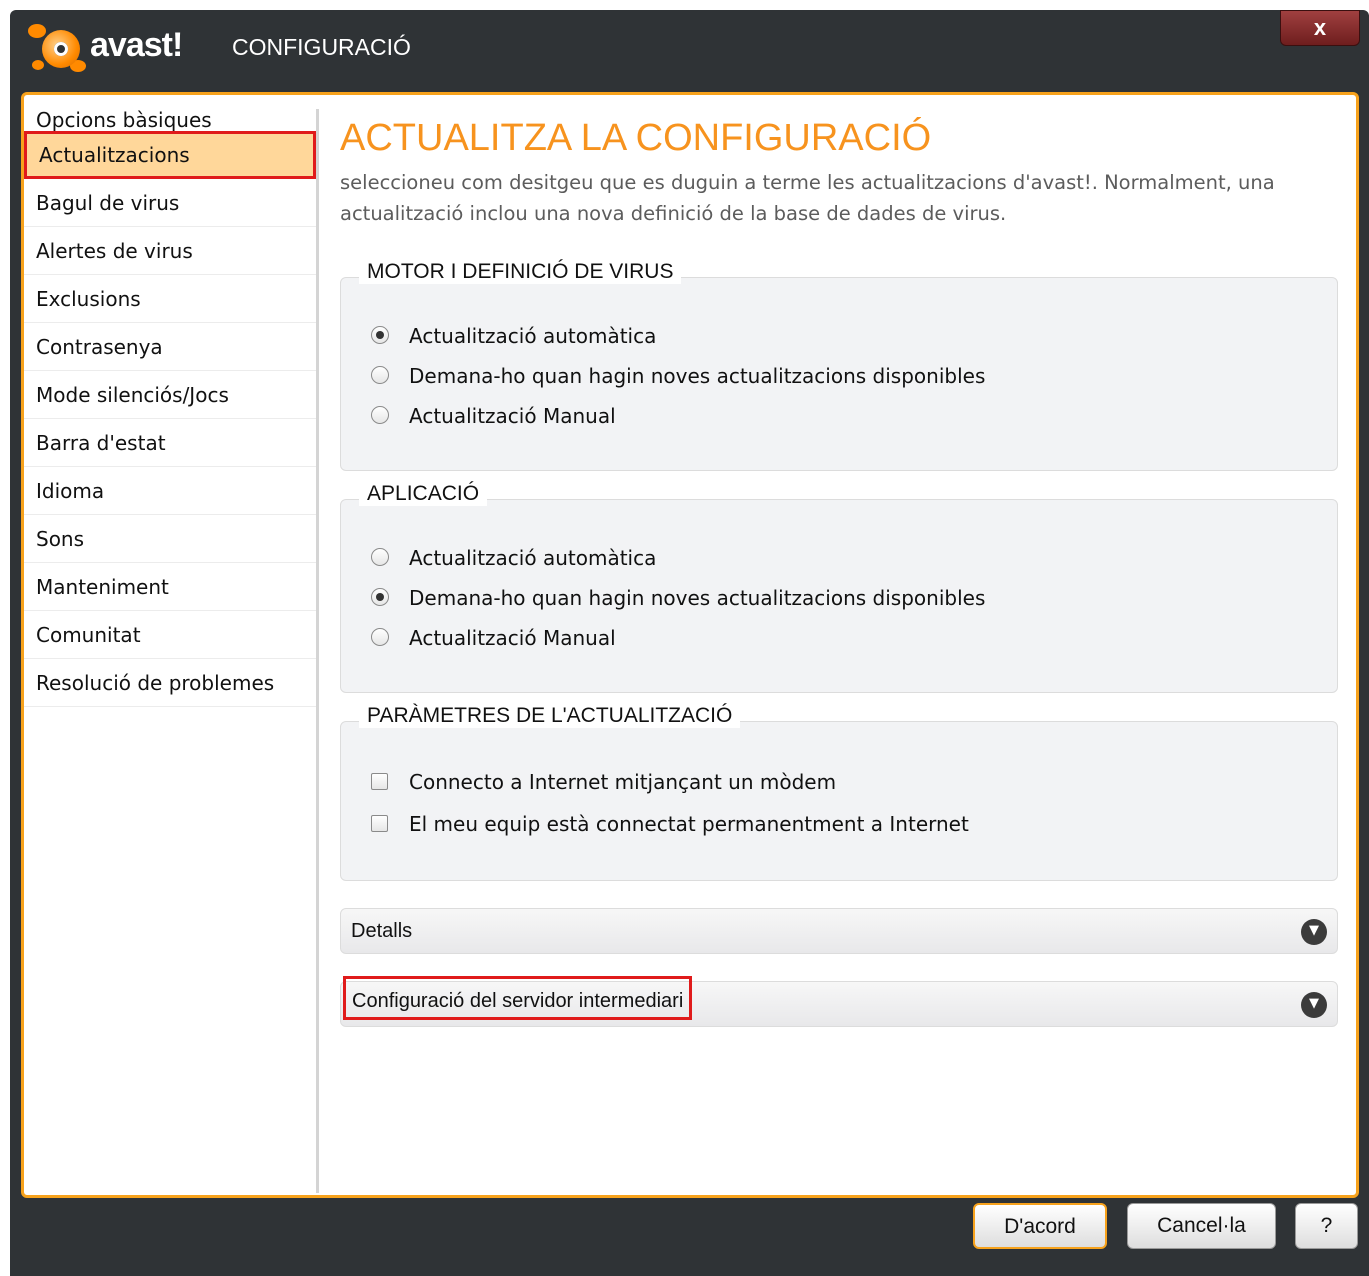 This screenshot has height=1276, width=1369. I want to click on sidebar-item-resolucio-de-problemes: Resolució de problemes, so click(170, 683).